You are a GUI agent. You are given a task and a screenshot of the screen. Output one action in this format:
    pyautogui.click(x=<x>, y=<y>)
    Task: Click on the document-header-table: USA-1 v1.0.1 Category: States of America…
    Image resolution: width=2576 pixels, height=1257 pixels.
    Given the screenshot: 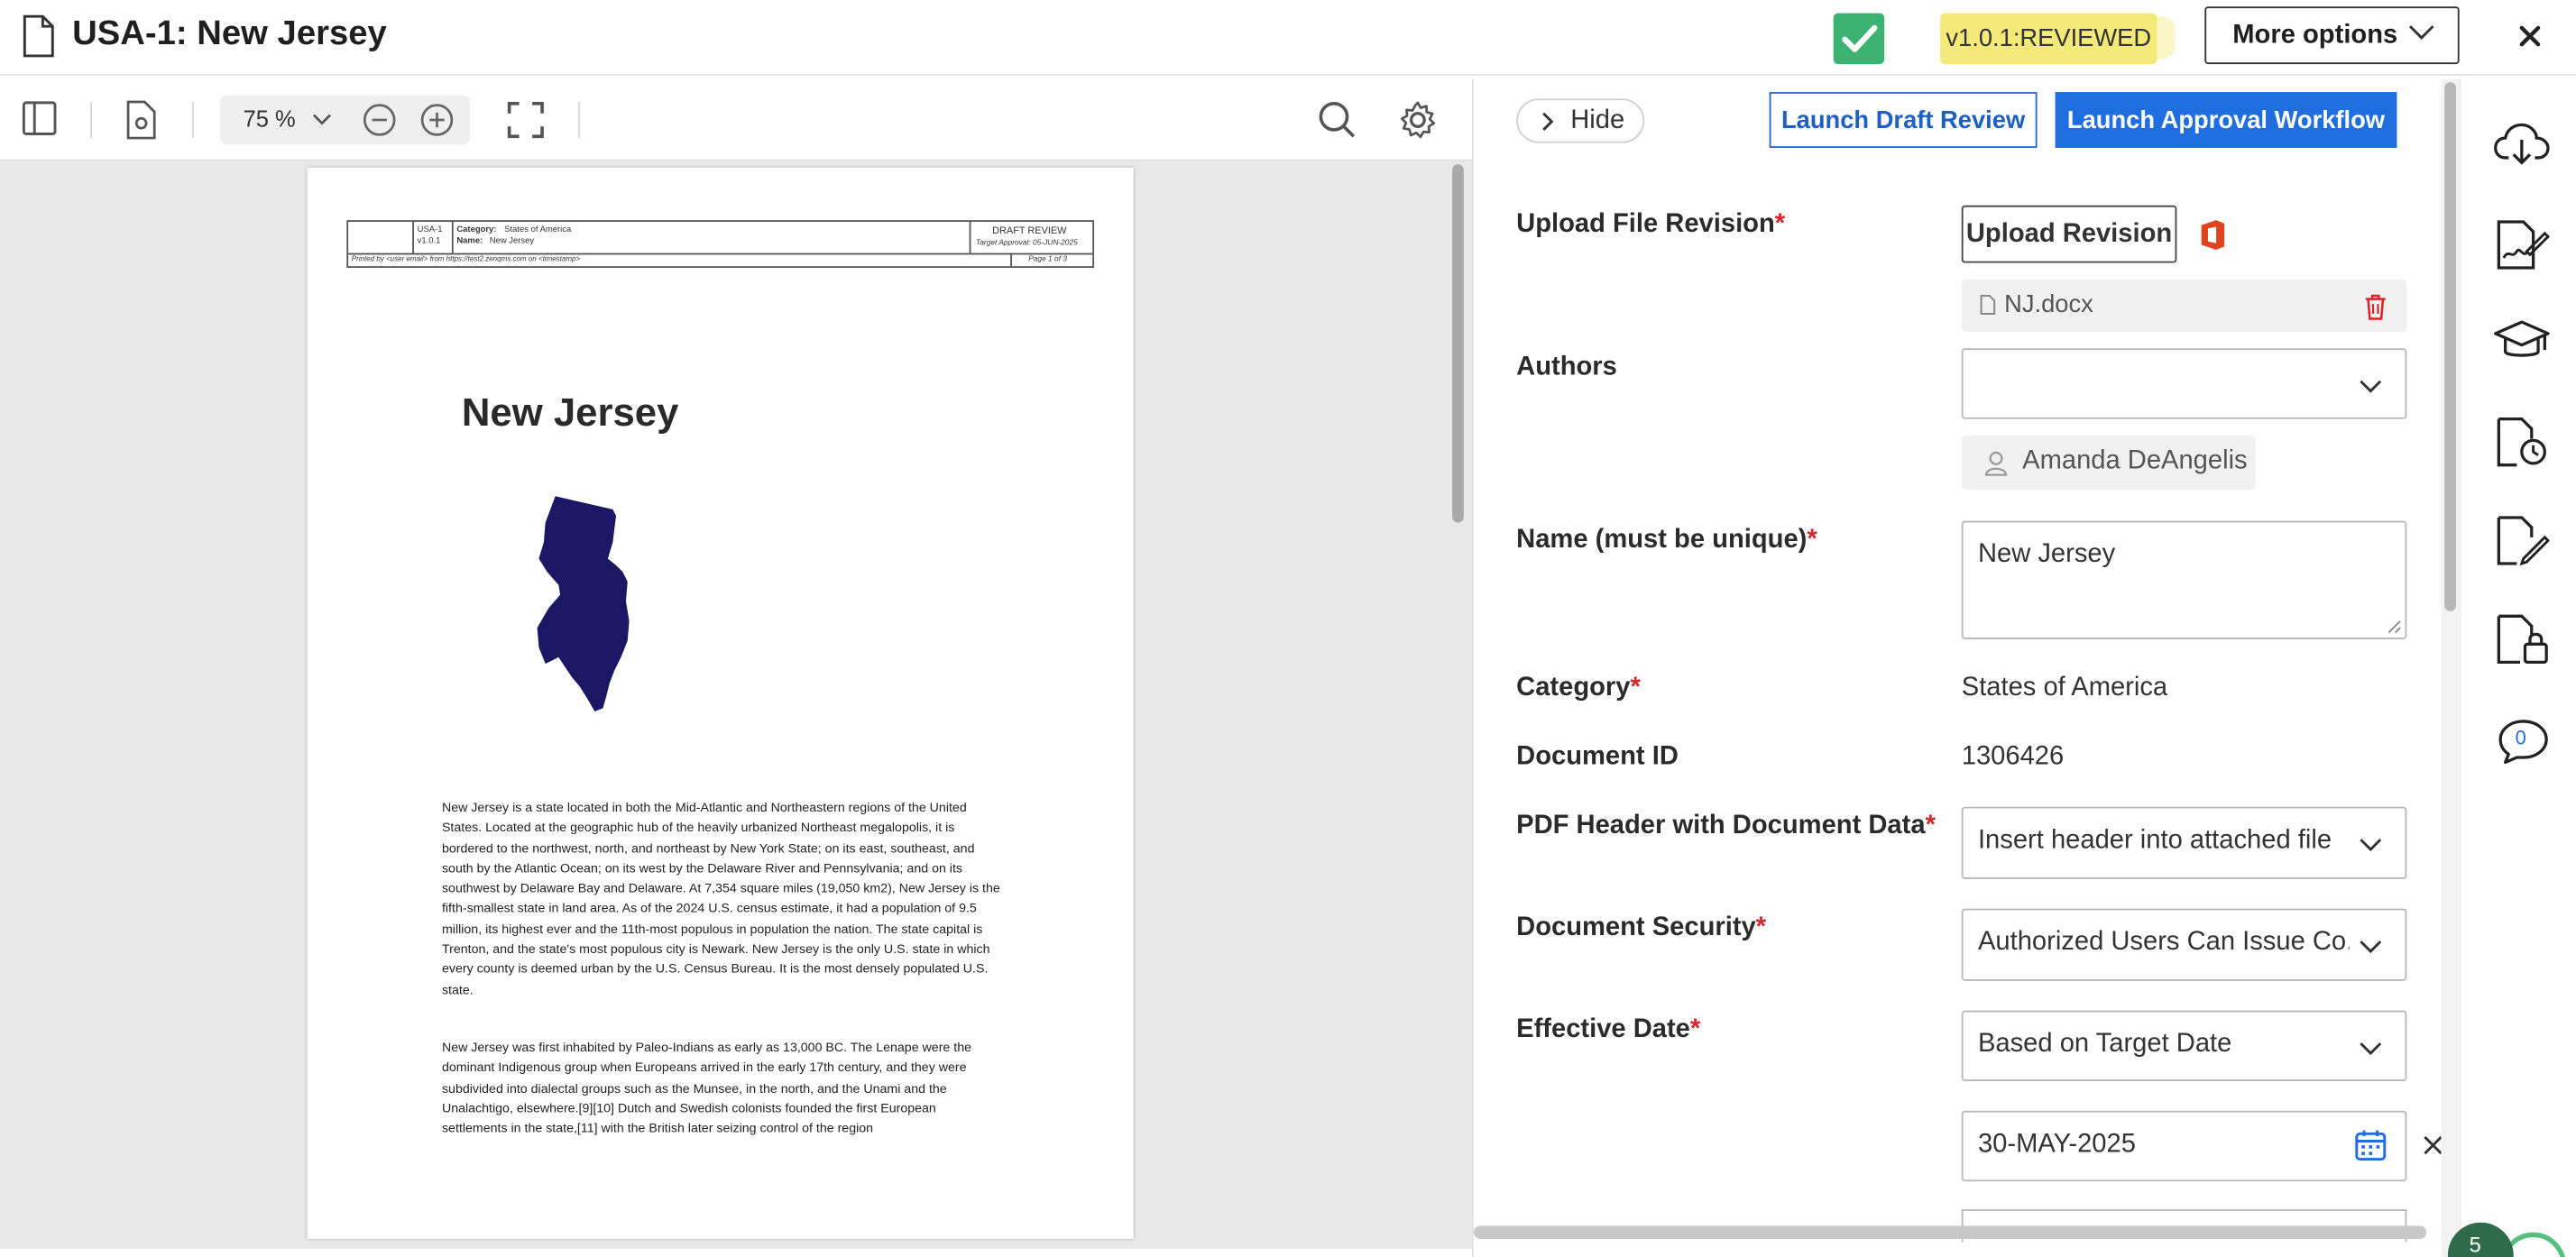 What is the action you would take?
    pyautogui.click(x=720, y=244)
    